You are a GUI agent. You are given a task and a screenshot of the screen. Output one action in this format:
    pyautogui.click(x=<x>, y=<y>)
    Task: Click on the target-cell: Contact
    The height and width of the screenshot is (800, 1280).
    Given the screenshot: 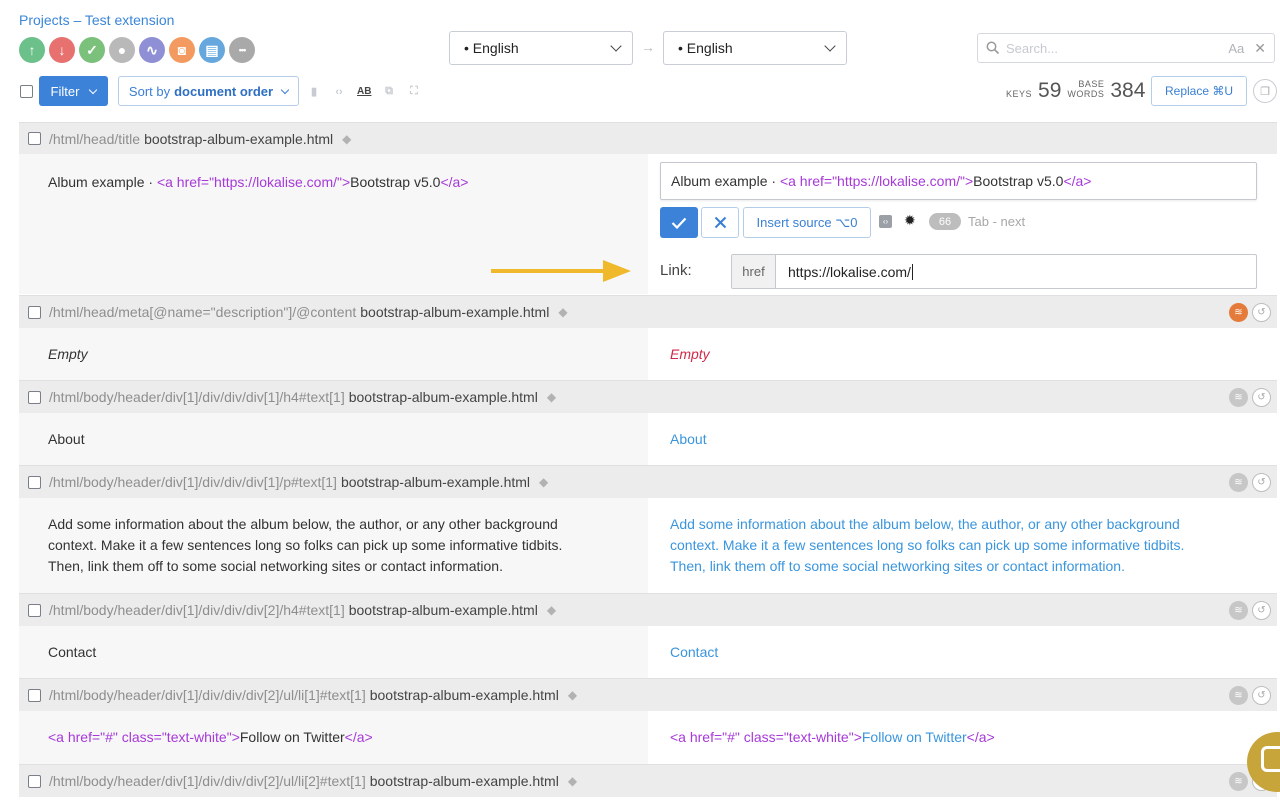 What is the action you would take?
    pyautogui.click(x=962, y=652)
    